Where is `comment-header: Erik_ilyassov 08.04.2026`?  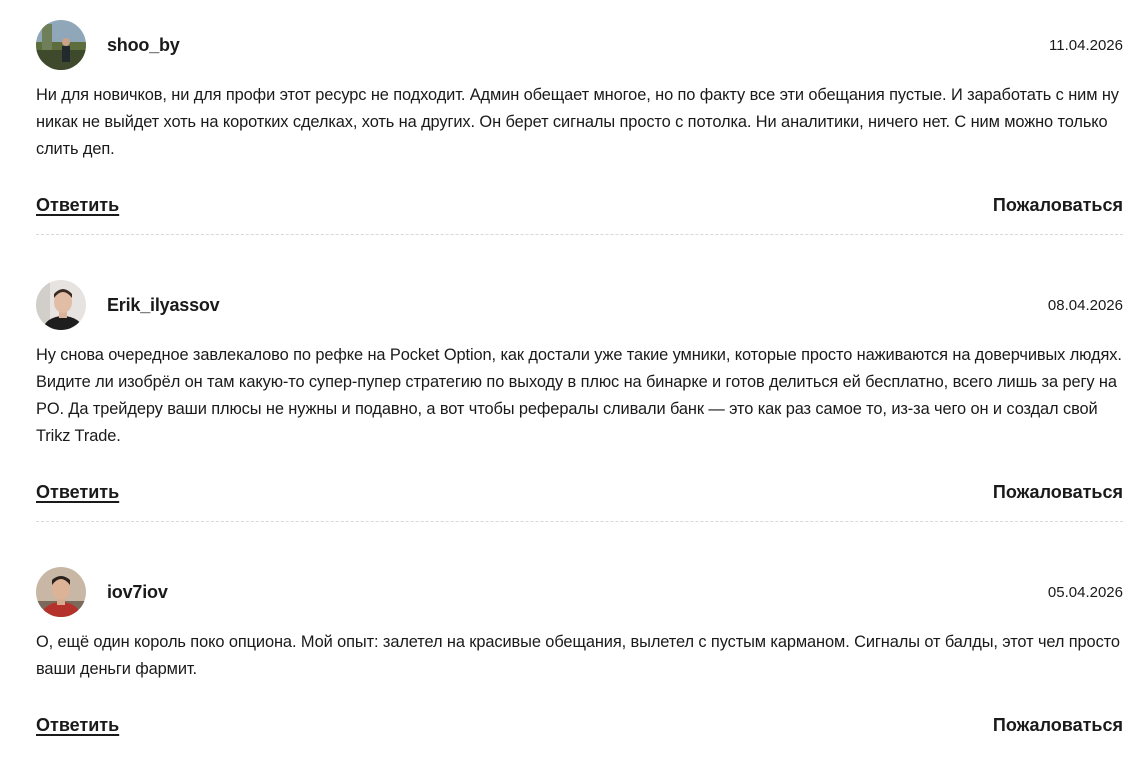
comment-header: Erik_ilyassov 08.04.2026 is located at coordinates (579, 305).